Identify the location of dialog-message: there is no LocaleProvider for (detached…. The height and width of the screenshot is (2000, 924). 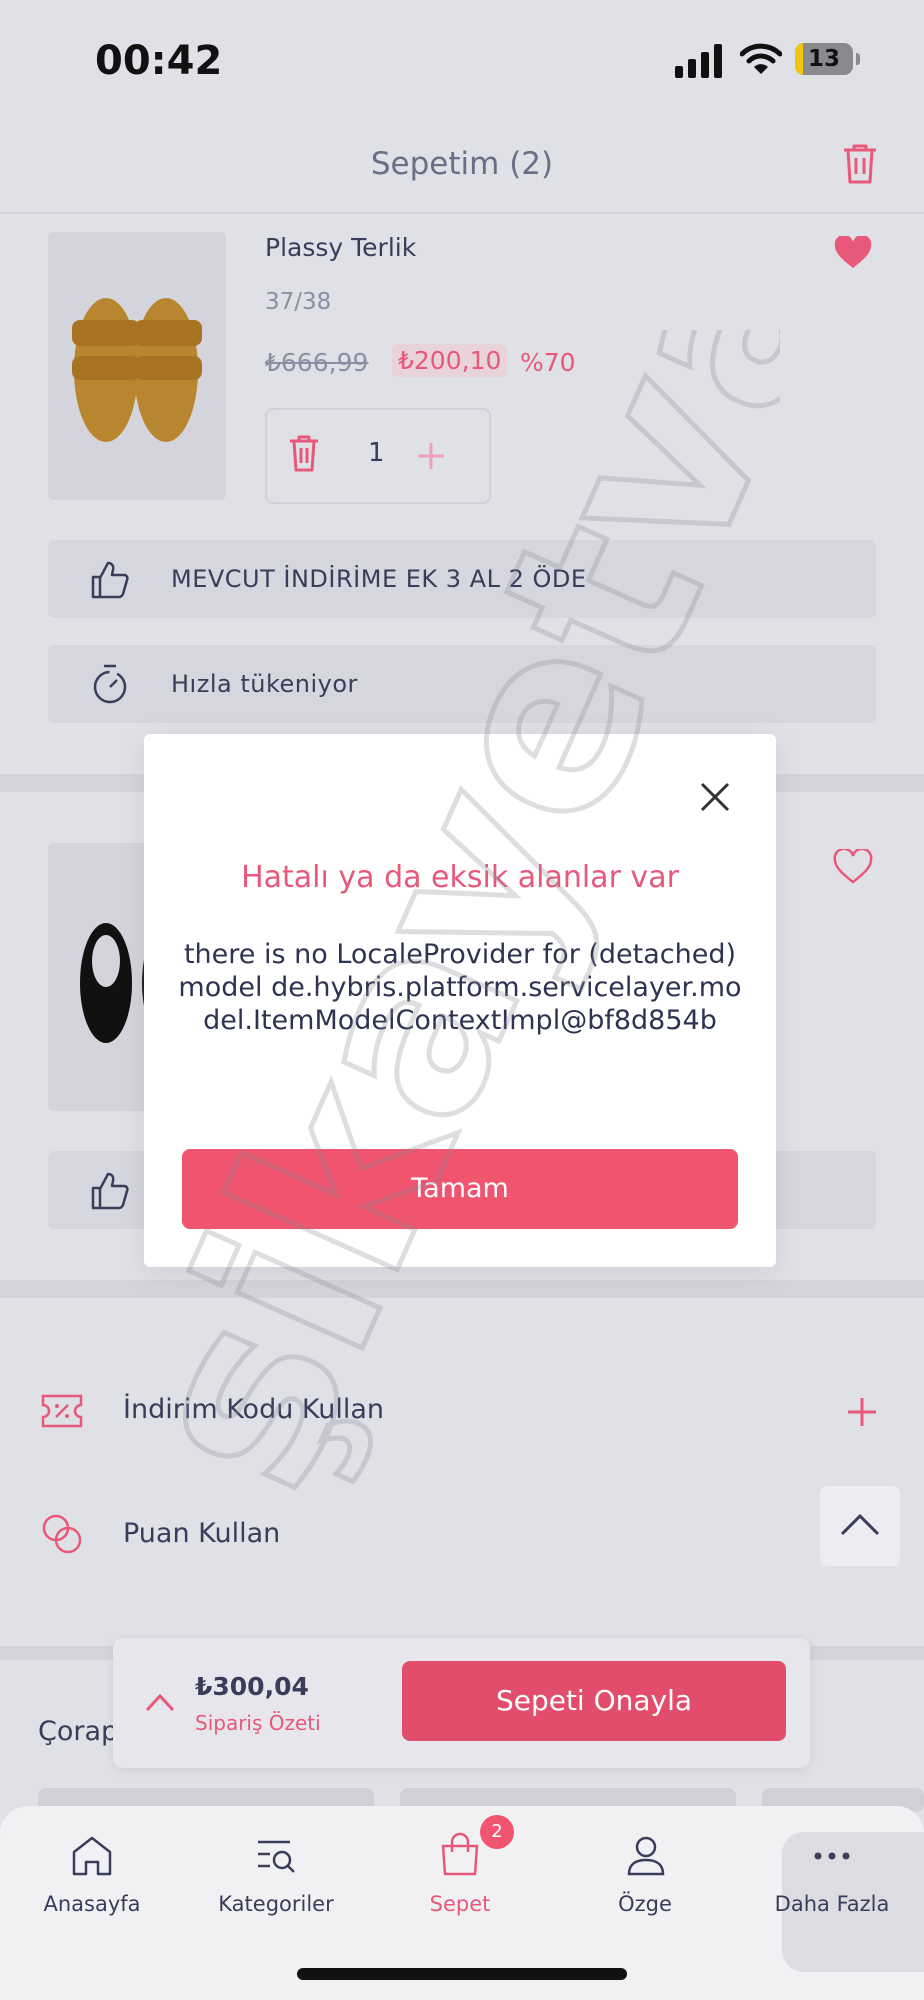
(460, 987).